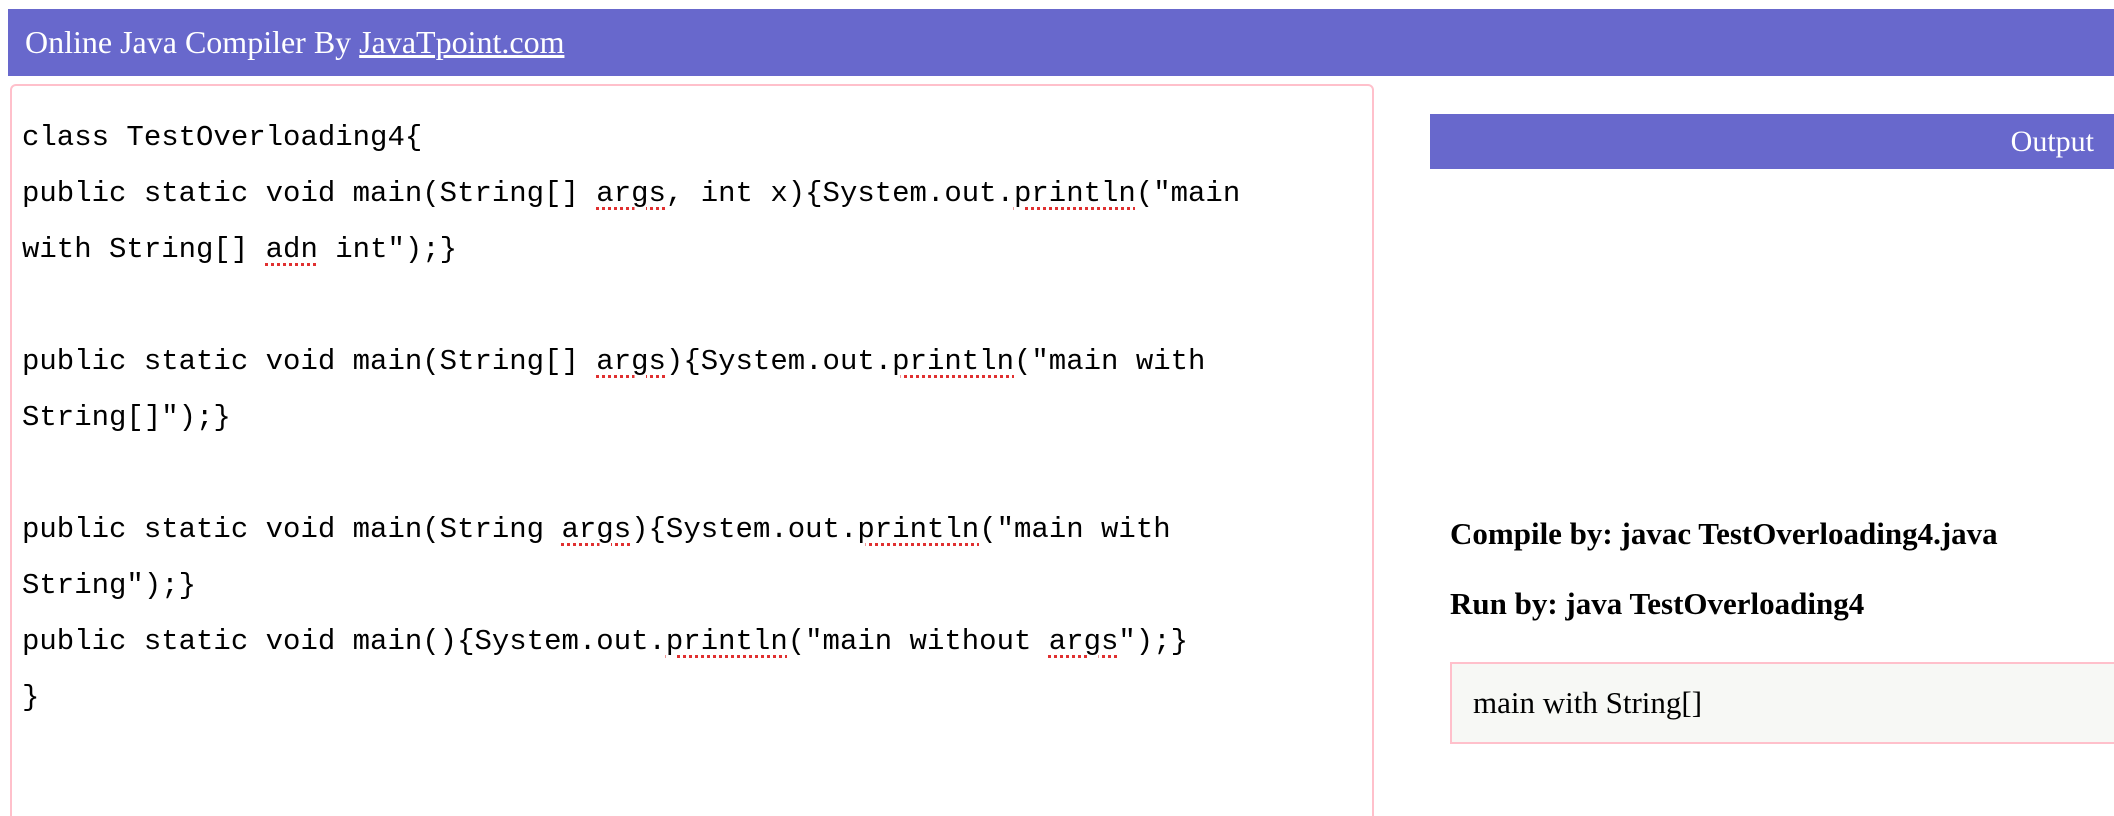  What do you see at coordinates (687, 250) in the screenshot?
I see `code-line: with String[] adn int");}` at bounding box center [687, 250].